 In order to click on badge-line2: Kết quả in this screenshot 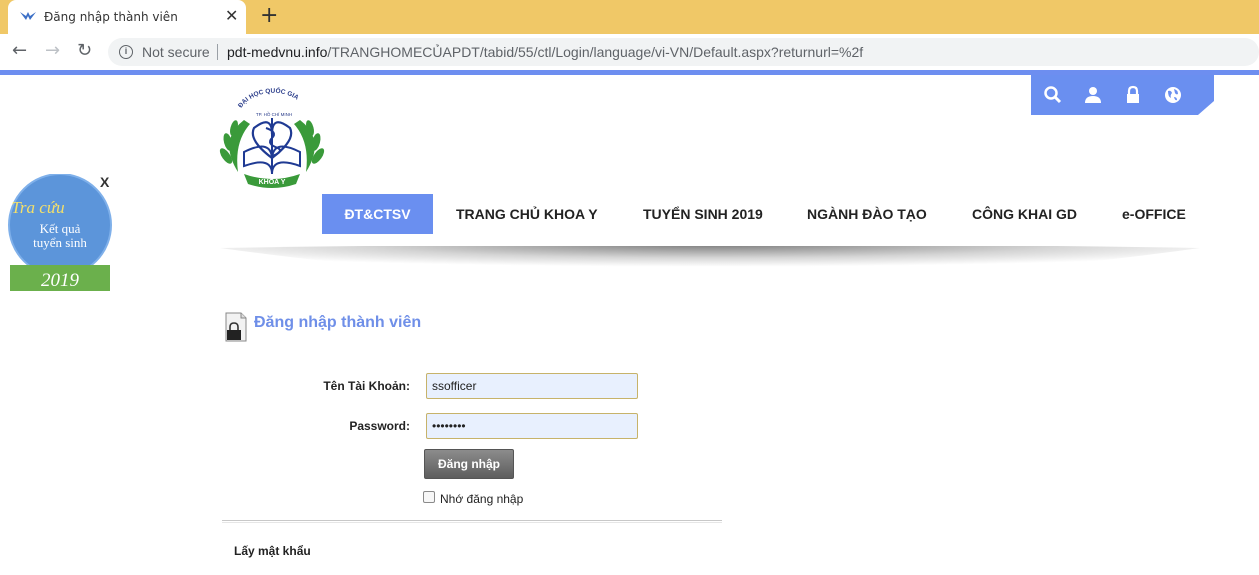, I will do `click(60, 228)`.